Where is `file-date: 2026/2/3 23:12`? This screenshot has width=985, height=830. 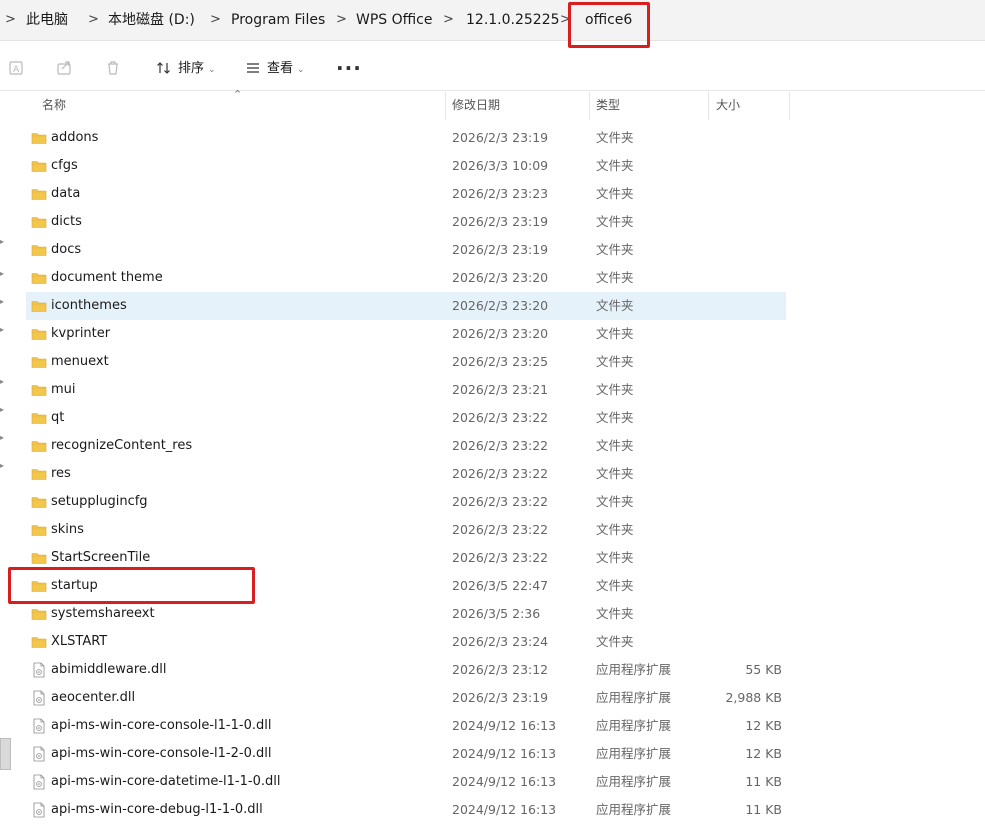 file-date: 2026/2/3 23:12 is located at coordinates (500, 669).